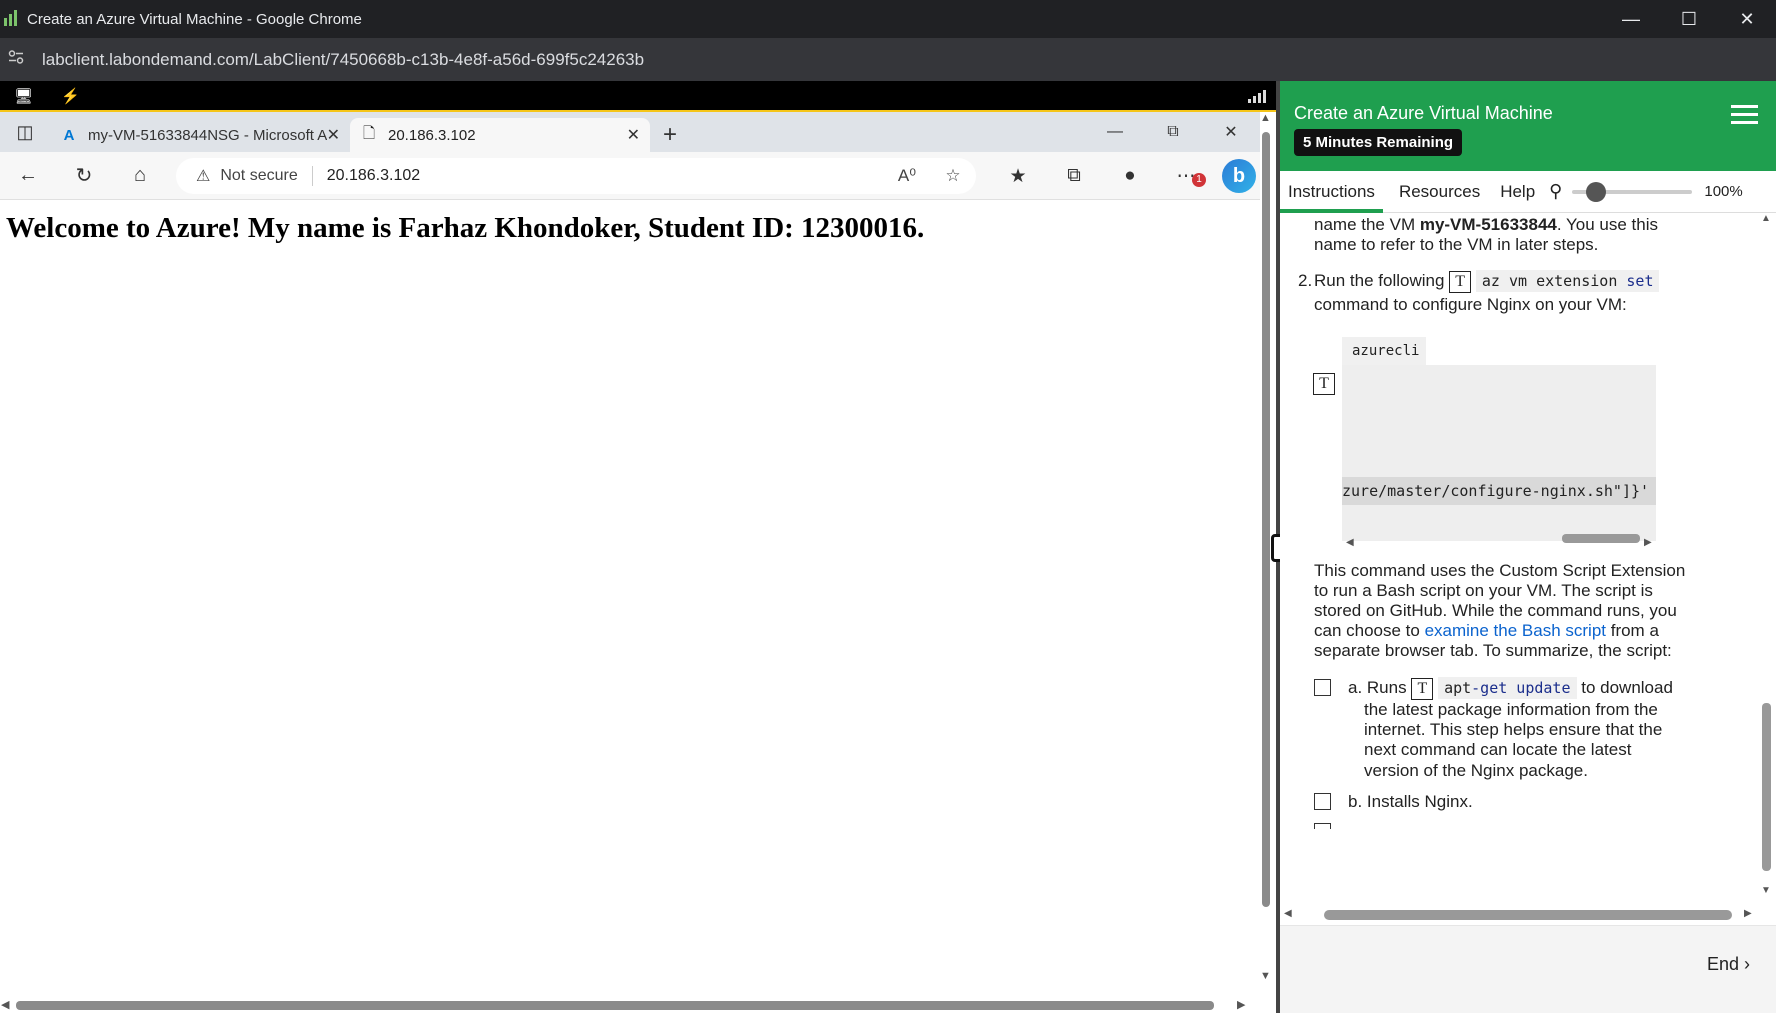 Image resolution: width=1776 pixels, height=1015 pixels. Describe the element at coordinates (1528, 969) in the screenshot. I see `pane-footer: End ›` at that location.